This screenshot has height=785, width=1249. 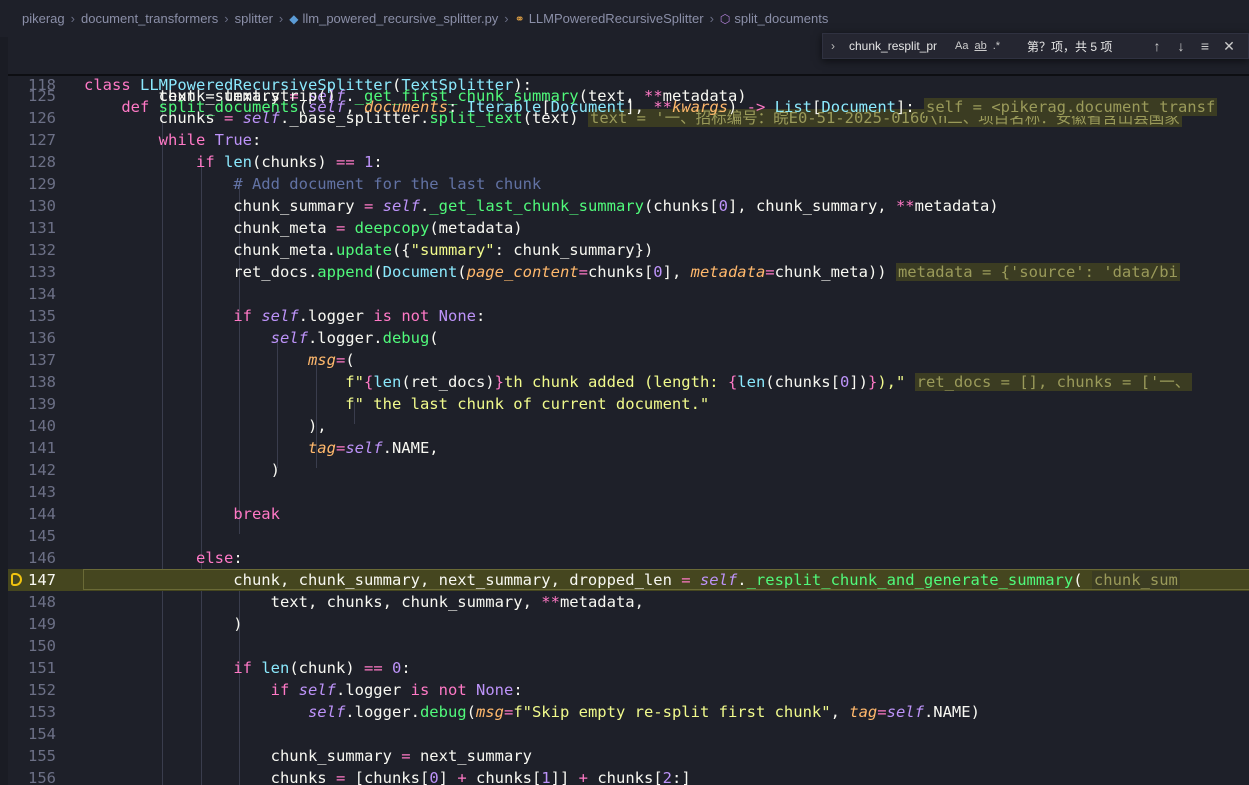 I want to click on line-number: 150, so click(x=32, y=646).